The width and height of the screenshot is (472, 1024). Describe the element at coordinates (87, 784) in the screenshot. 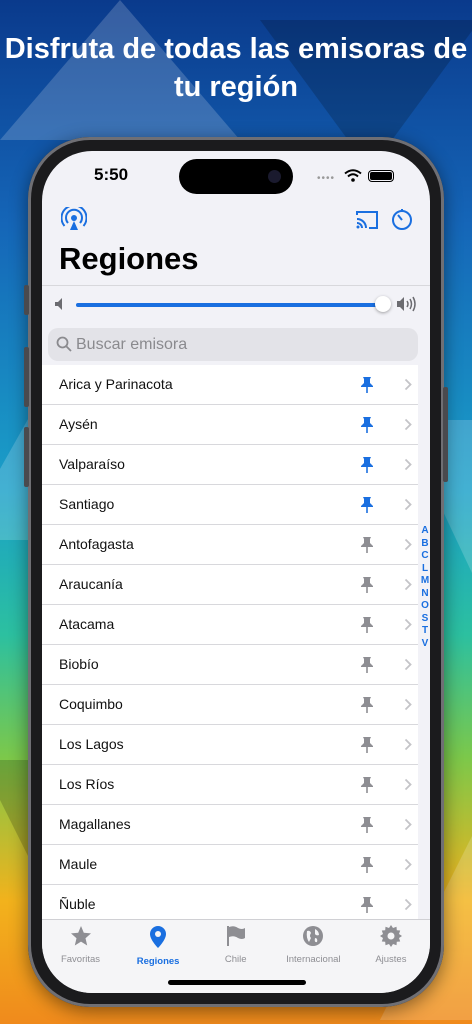

I see `region-name: Los Ríos` at that location.